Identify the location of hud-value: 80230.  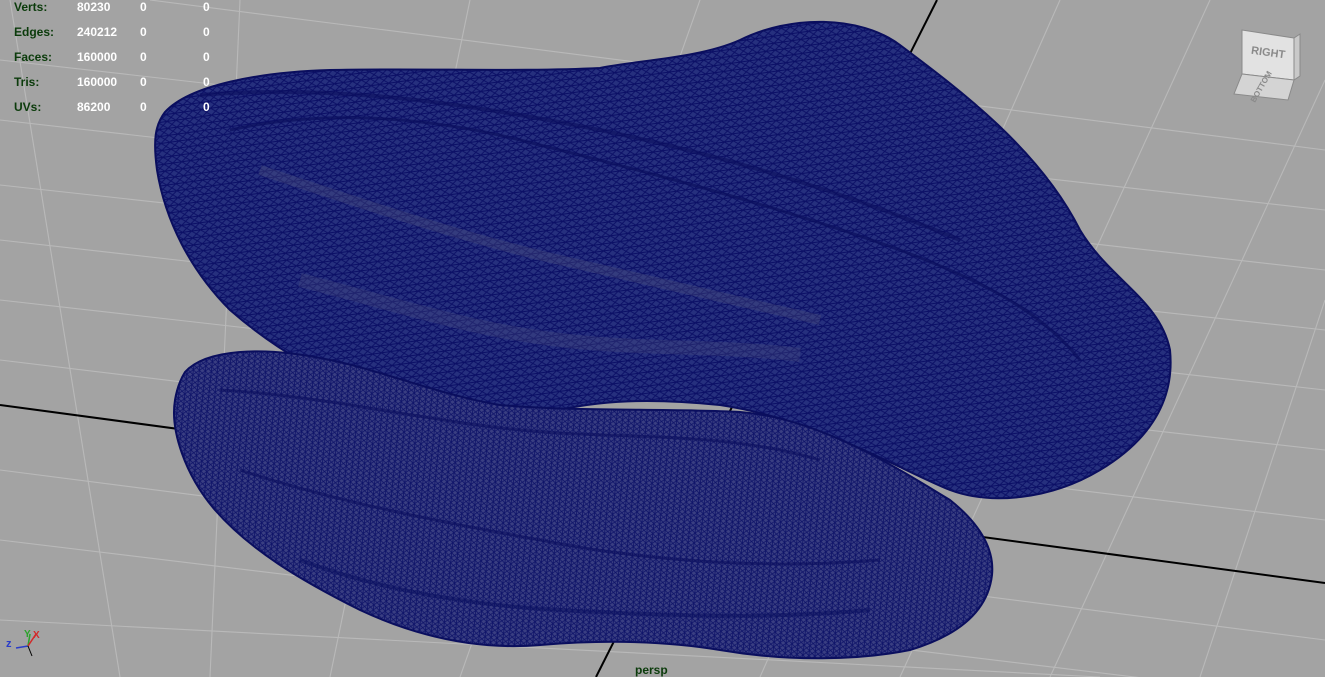
(94, 7).